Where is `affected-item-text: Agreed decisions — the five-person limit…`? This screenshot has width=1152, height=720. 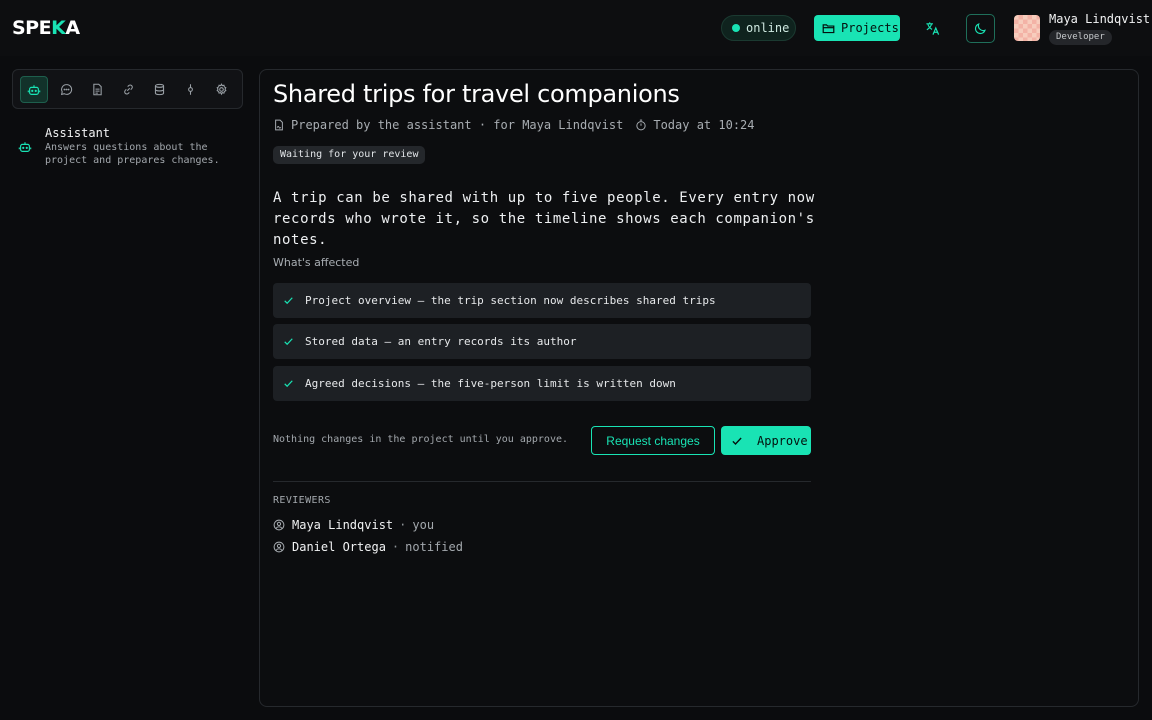
affected-item-text: Agreed decisions — the five-person limit… is located at coordinates (490, 383).